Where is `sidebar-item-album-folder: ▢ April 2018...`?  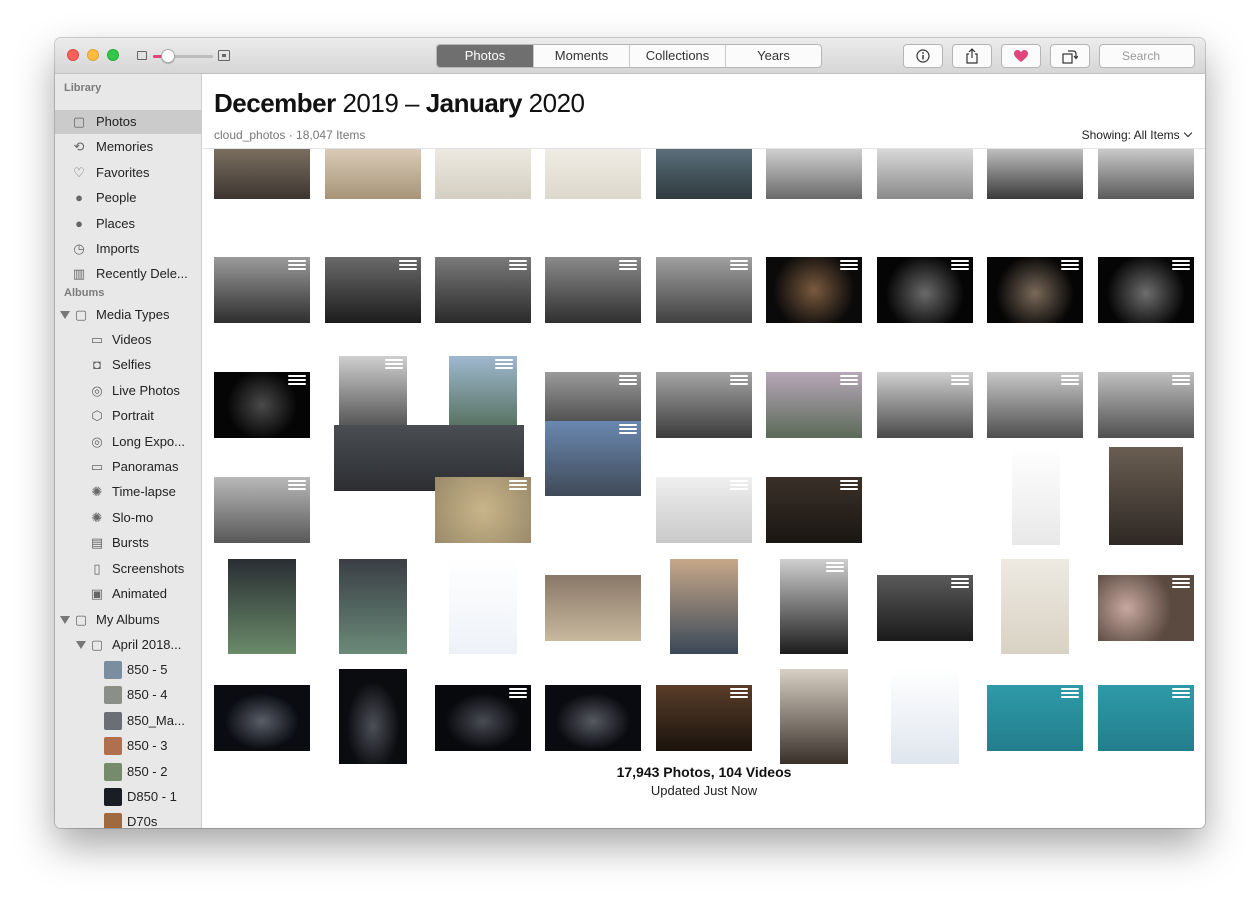 sidebar-item-album-folder: ▢ April 2018... is located at coordinates (128, 645).